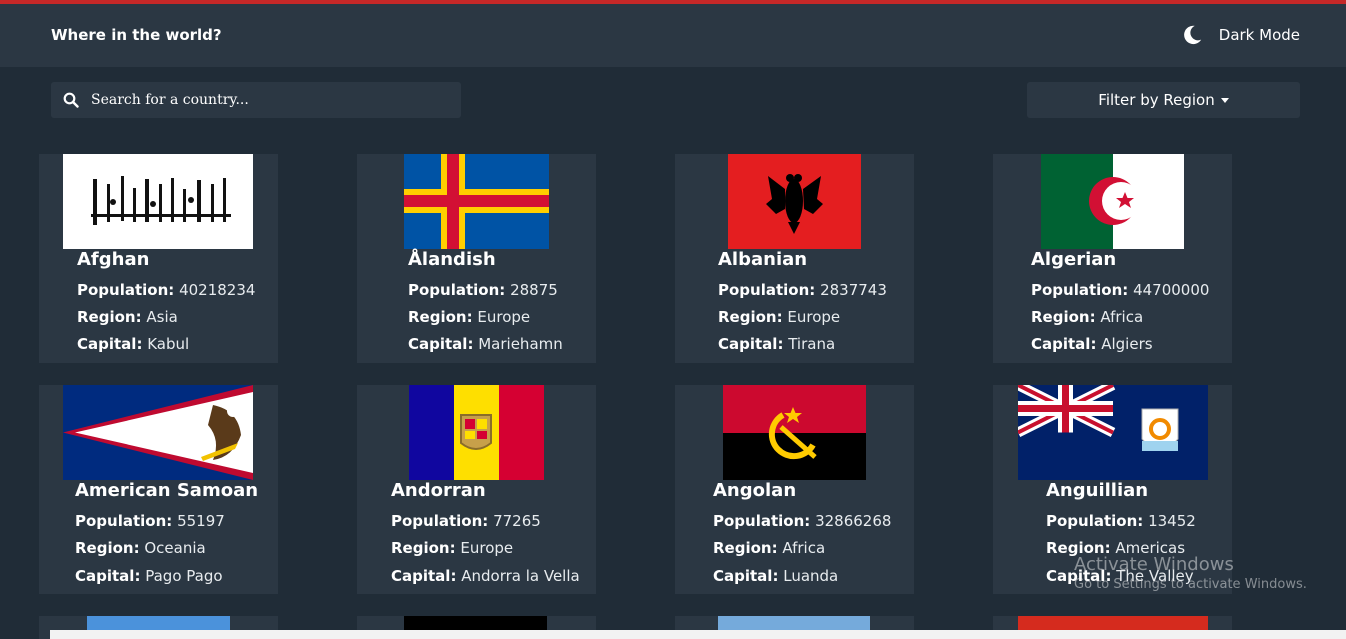 Image resolution: width=1346 pixels, height=639 pixels. I want to click on country-name: Anguillian, so click(1097, 490).